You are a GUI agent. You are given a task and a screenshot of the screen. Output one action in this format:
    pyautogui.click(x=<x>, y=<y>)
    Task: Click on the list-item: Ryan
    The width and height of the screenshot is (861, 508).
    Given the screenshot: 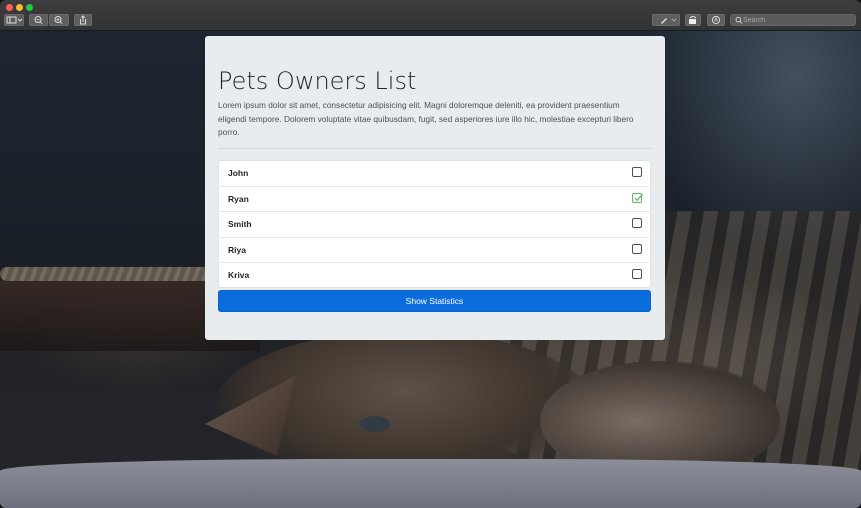 What is the action you would take?
    pyautogui.click(x=434, y=198)
    